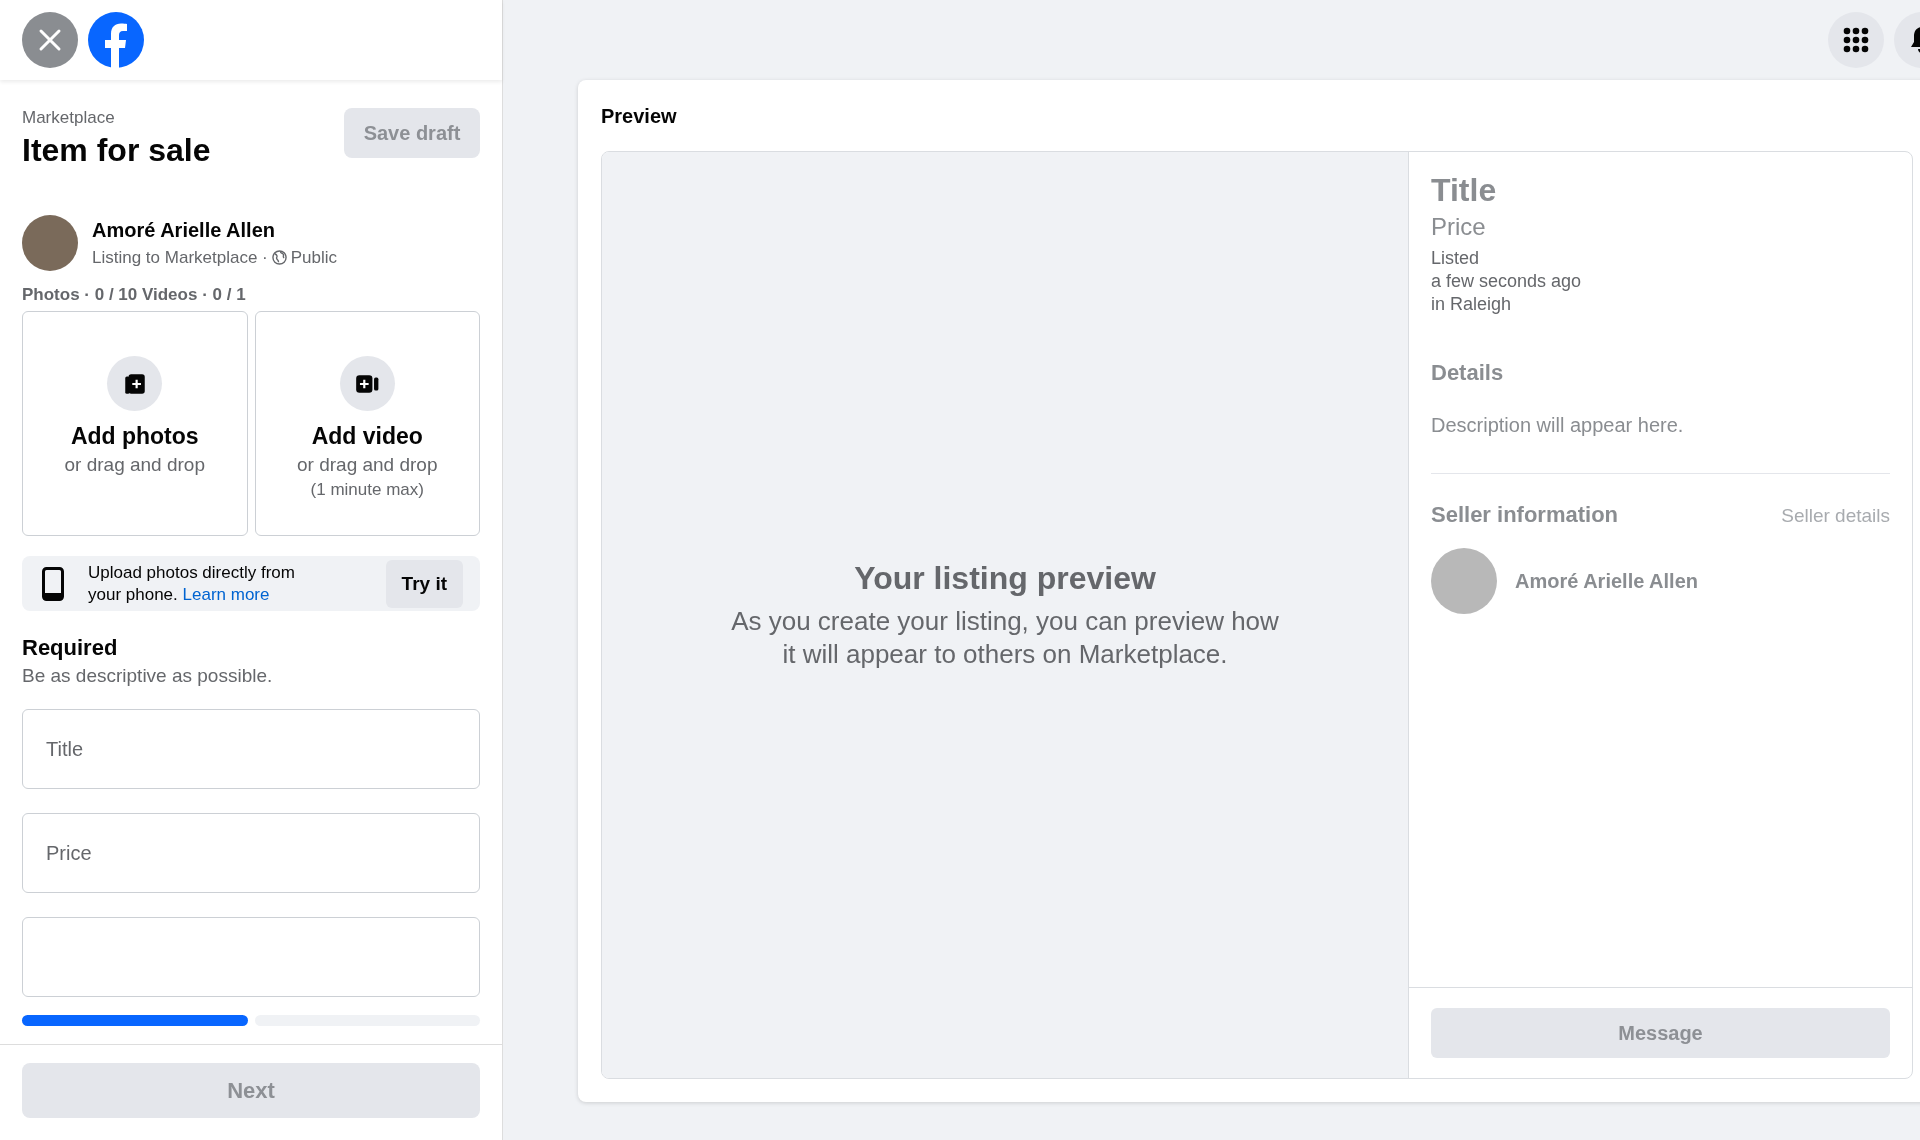  Describe the element at coordinates (251, 957) in the screenshot. I see `input-field` at that location.